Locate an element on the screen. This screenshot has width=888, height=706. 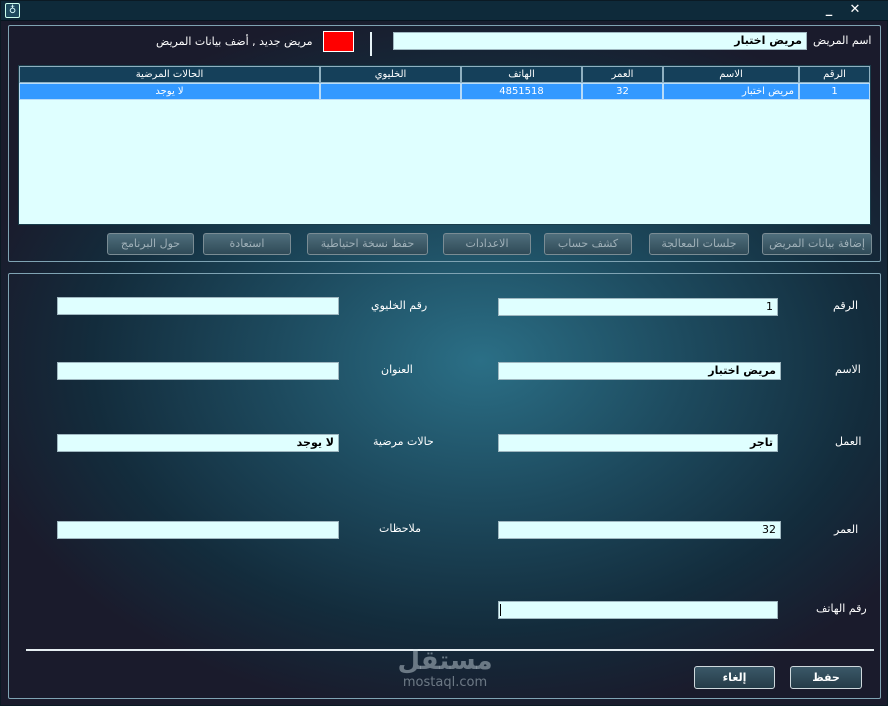
cell-name: مريض اختبار is located at coordinates (731, 91).